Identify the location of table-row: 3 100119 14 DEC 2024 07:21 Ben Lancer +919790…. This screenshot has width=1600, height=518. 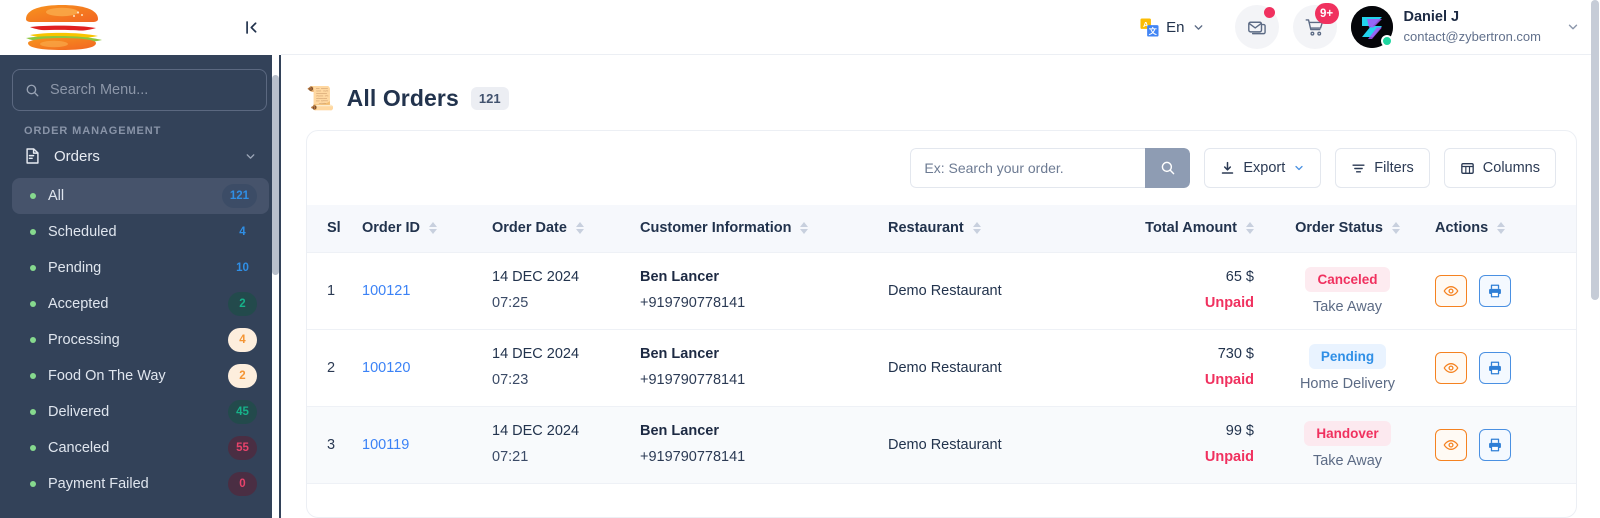
(941, 445).